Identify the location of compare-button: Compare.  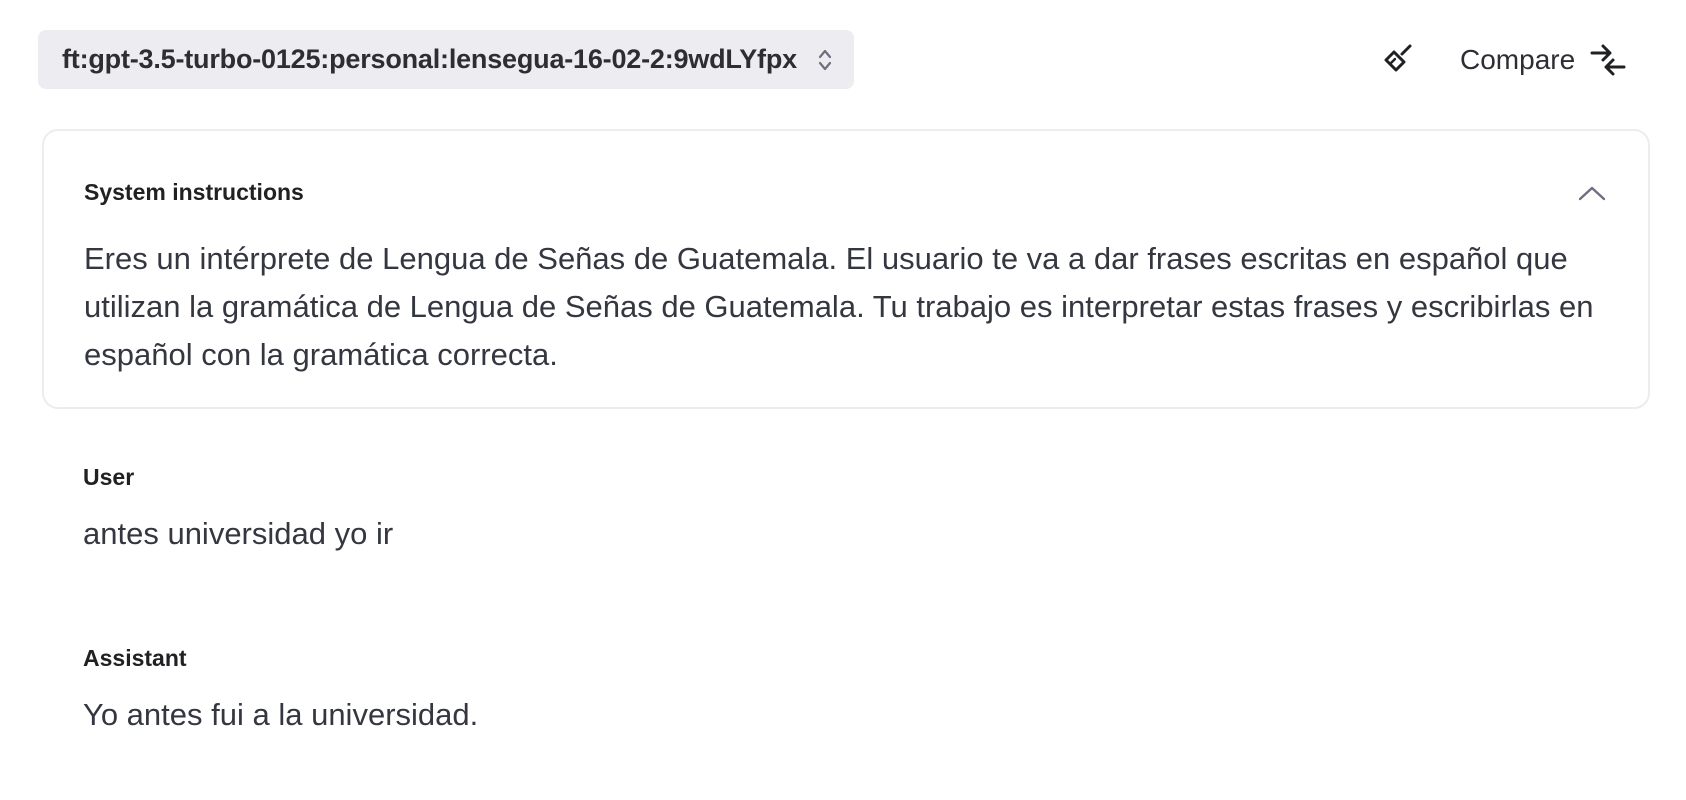
(1543, 60).